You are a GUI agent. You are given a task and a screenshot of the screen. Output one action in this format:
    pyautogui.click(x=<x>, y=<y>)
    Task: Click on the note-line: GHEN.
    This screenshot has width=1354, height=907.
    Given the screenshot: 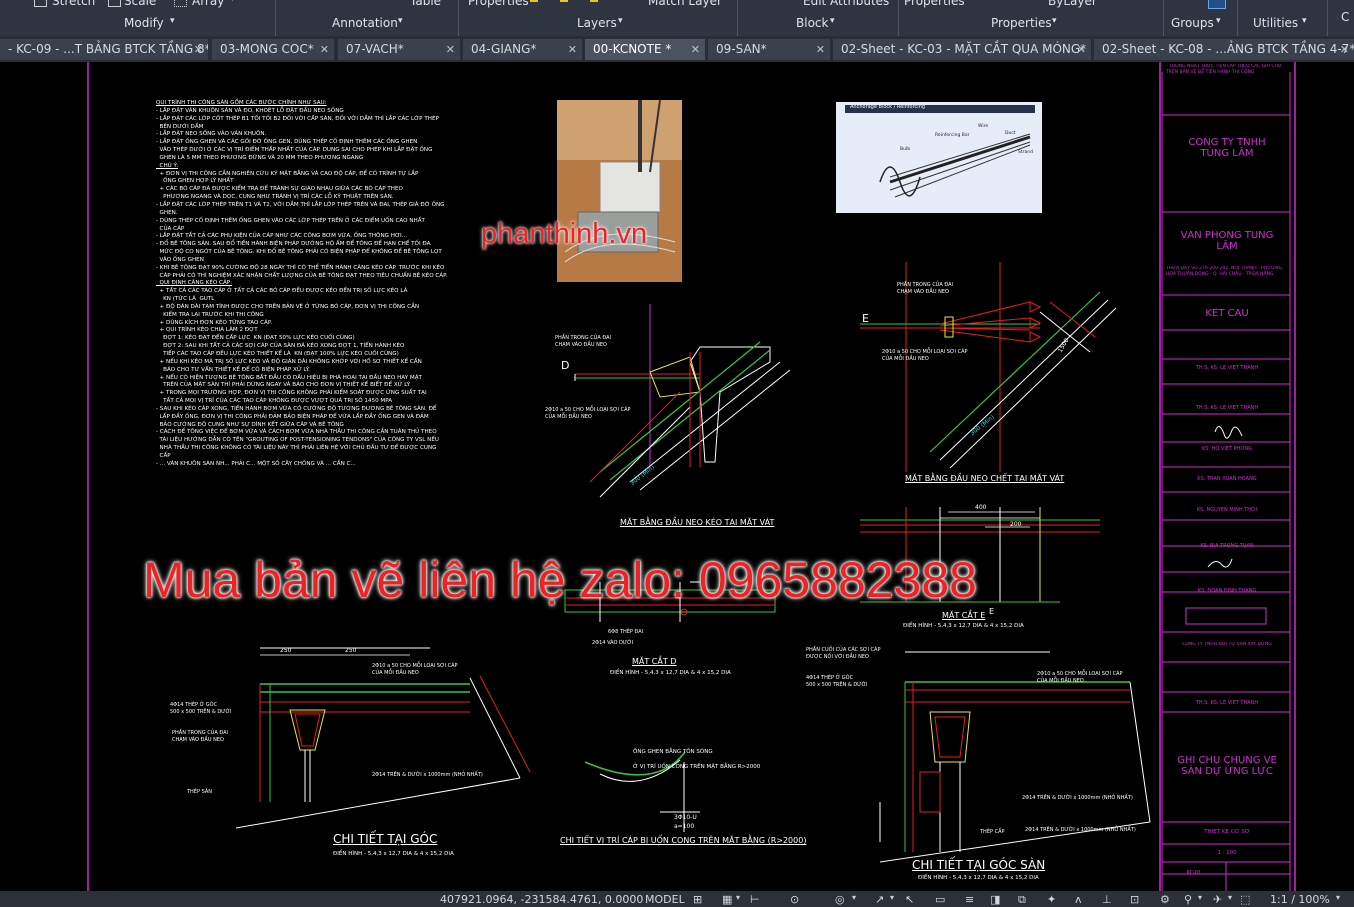 What is the action you would take?
    pyautogui.click(x=167, y=212)
    